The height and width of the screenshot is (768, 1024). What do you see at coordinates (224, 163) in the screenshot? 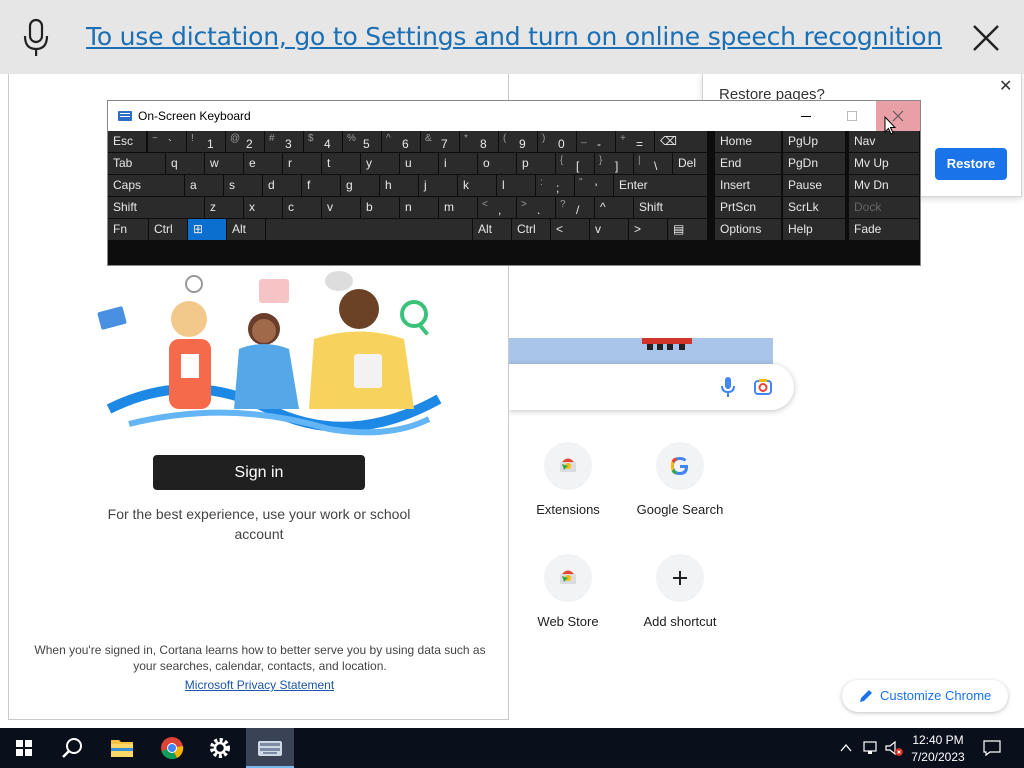
I see `osk-key: w` at bounding box center [224, 163].